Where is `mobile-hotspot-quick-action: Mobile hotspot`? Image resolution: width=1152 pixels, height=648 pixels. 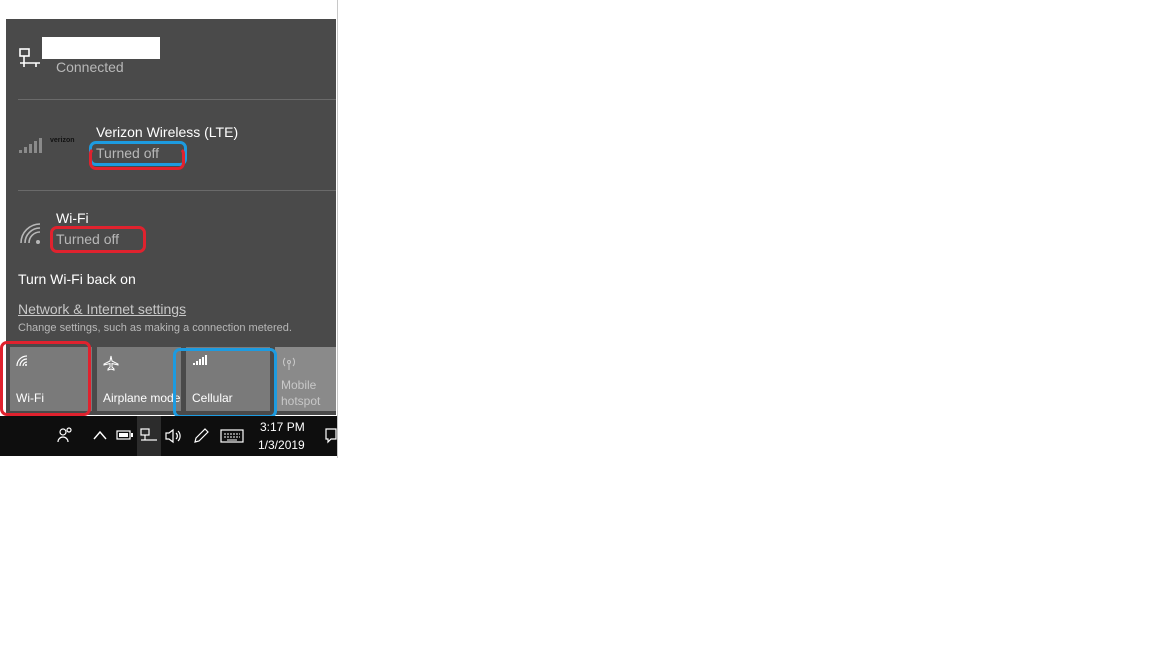
mobile-hotspot-quick-action: Mobile hotspot is located at coordinates (305, 379).